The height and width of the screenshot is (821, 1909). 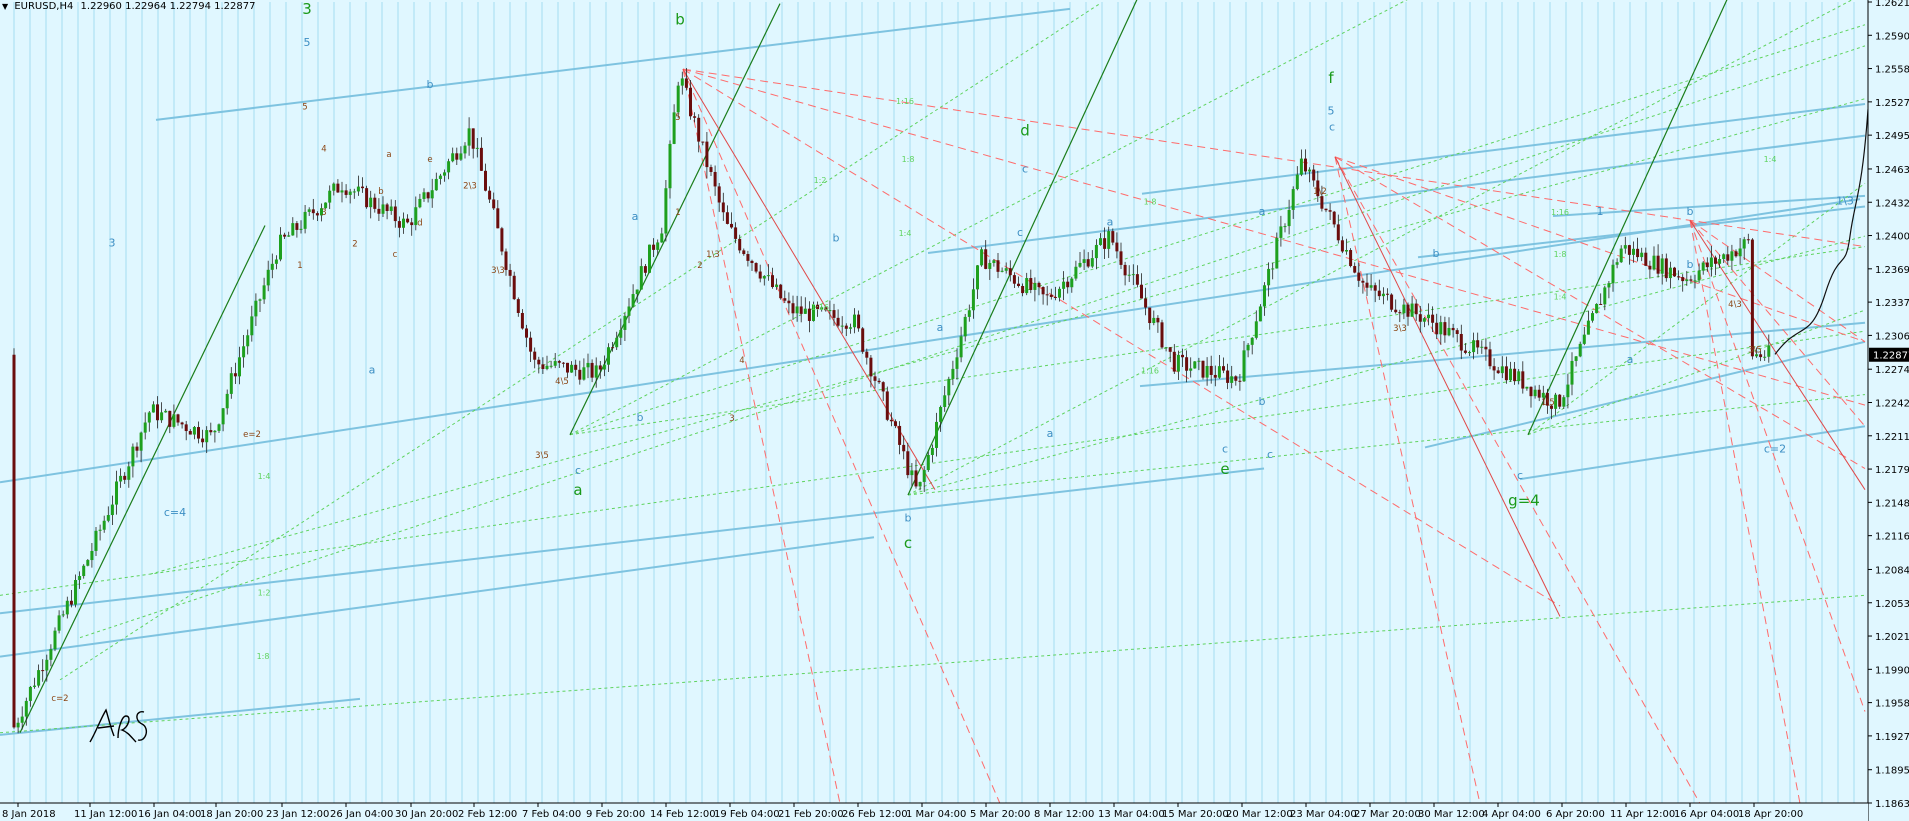 I want to click on wave-label-major: 3, so click(x=307, y=9).